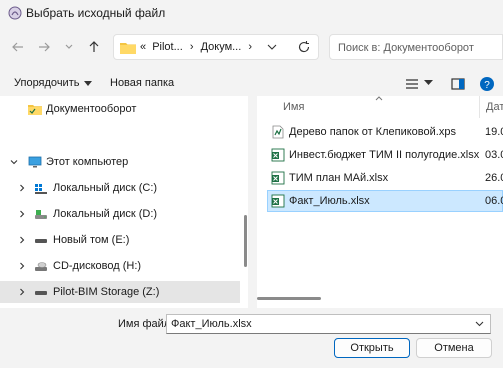 The width and height of the screenshot is (503, 368). I want to click on column-divider, so click(479, 107).